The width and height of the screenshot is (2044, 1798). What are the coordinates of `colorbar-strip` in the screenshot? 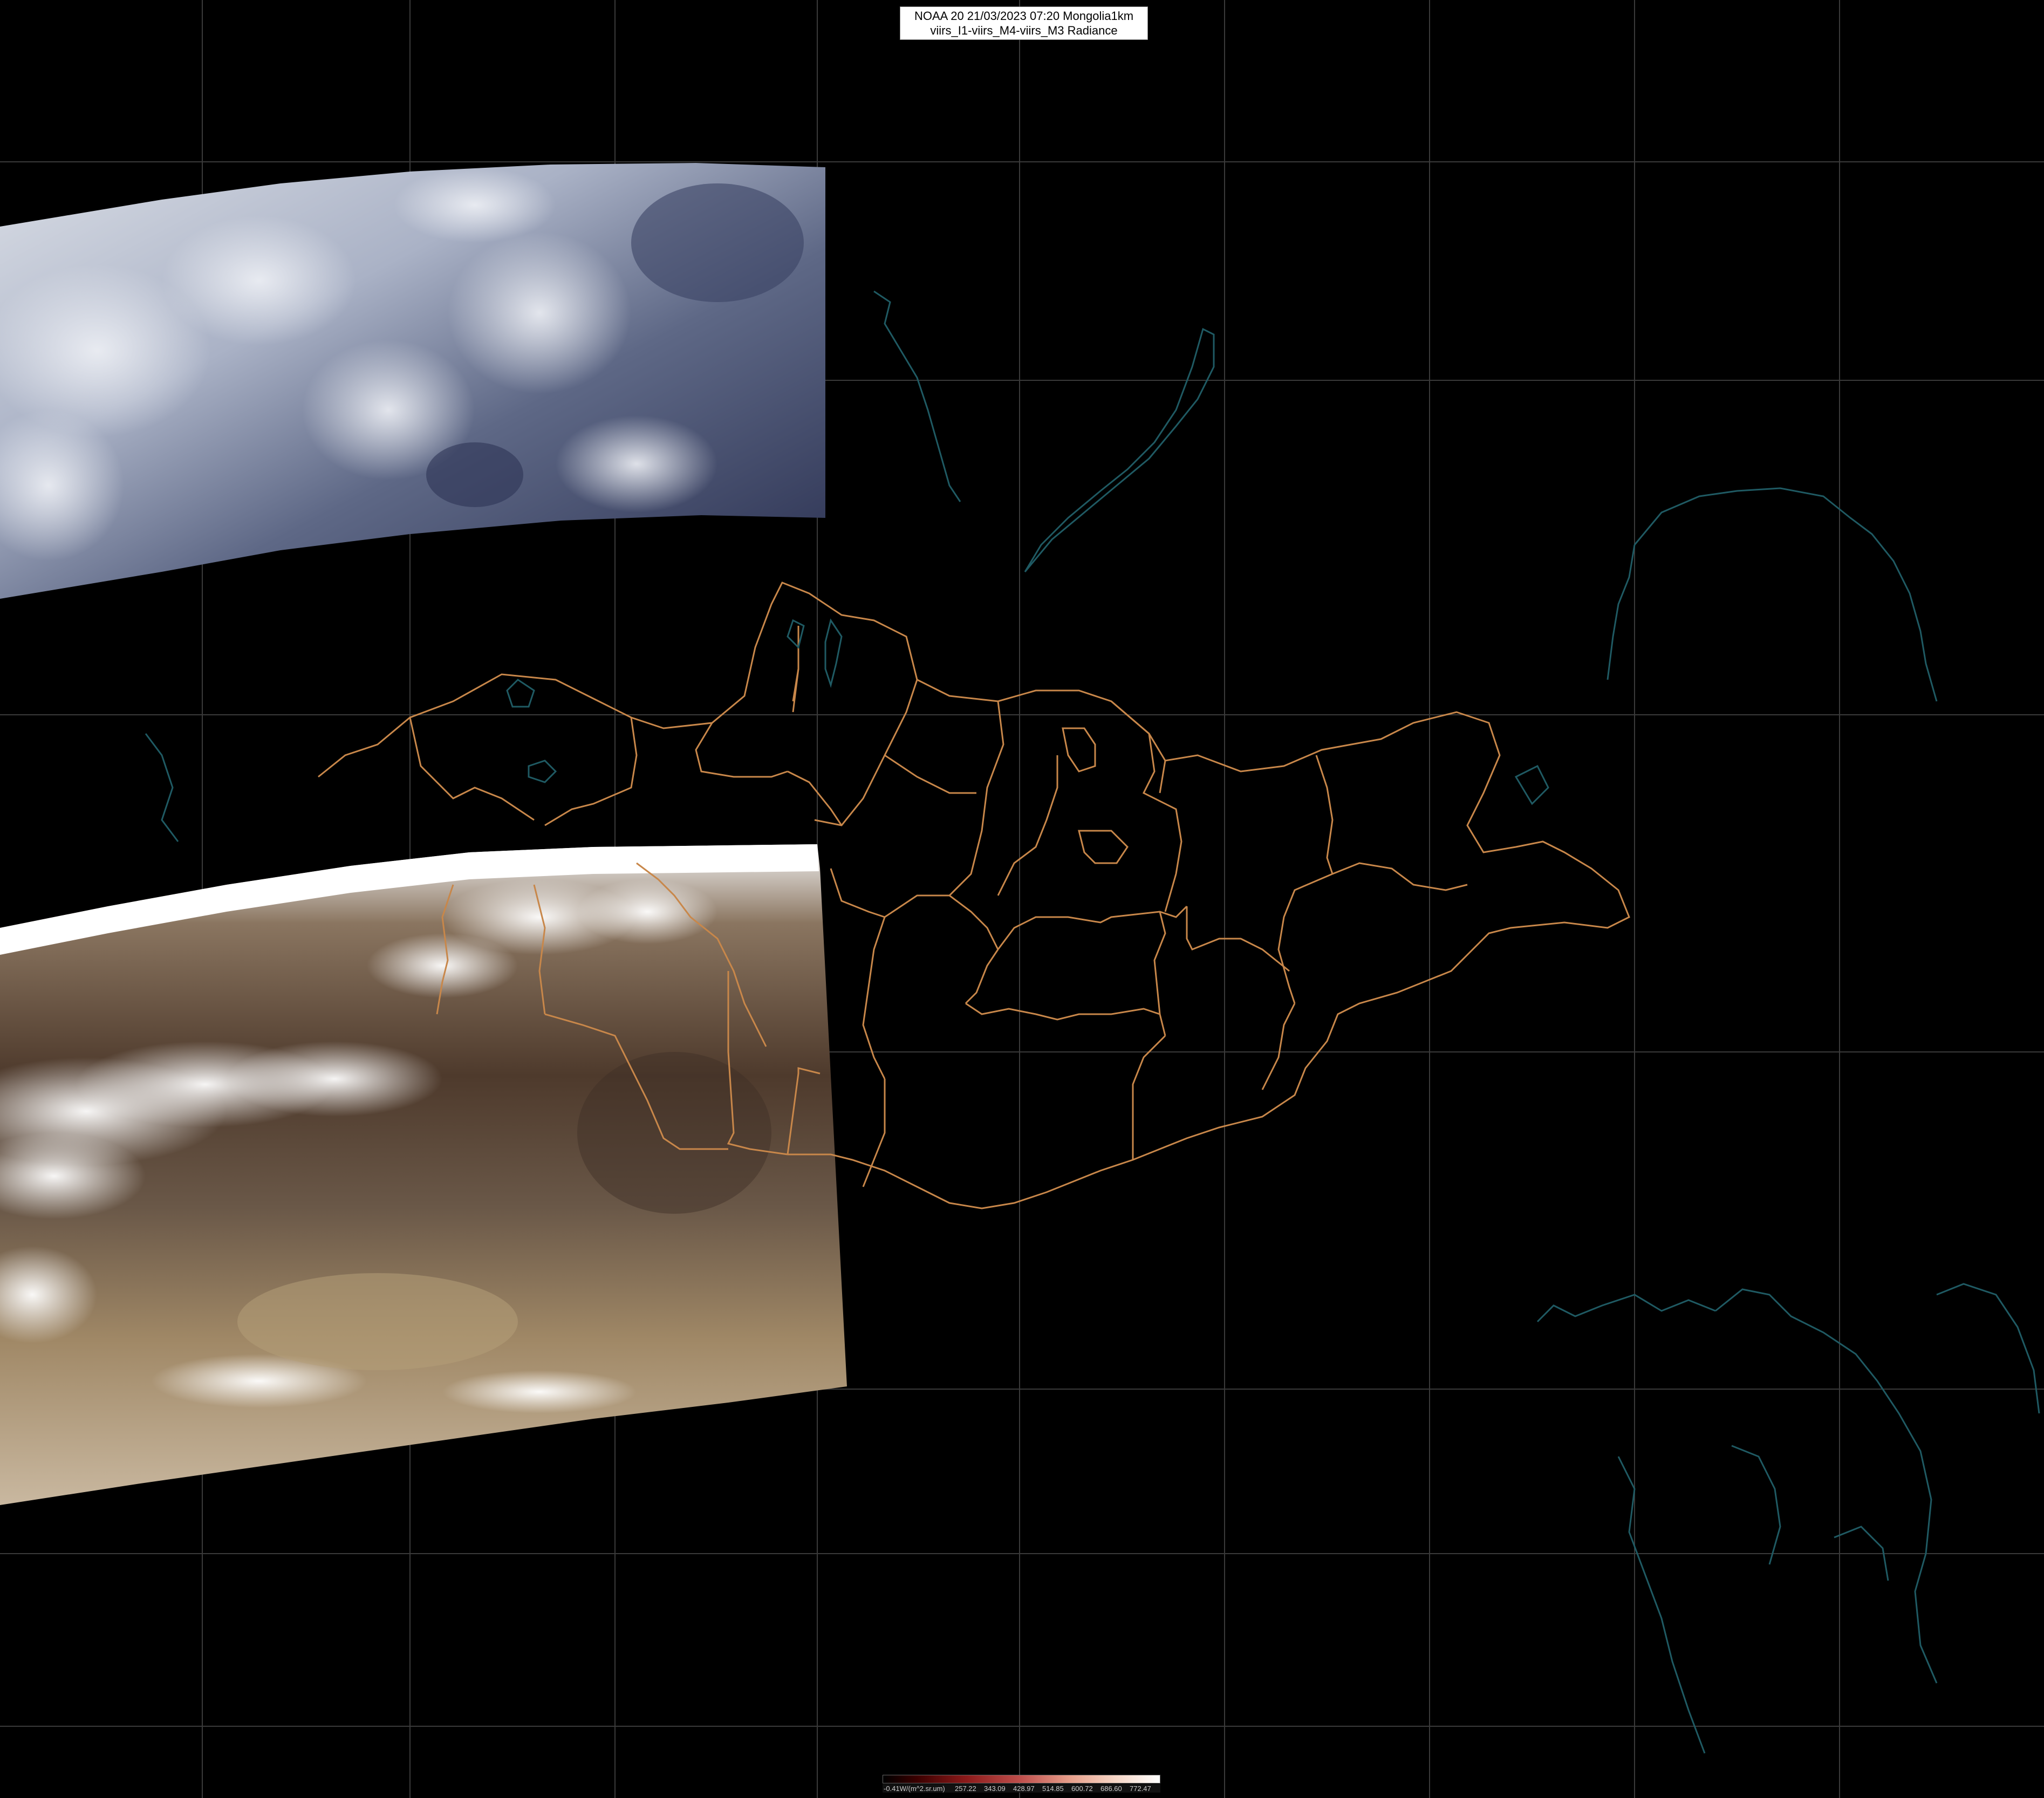 It's located at (1021, 1779).